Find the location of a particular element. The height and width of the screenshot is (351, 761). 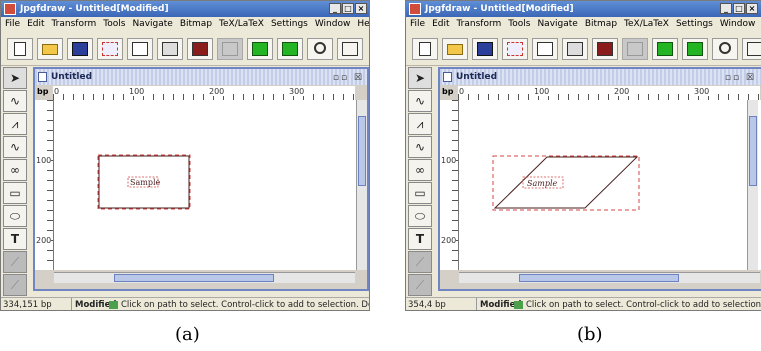

green-layer-icon is located at coordinates (260, 49).